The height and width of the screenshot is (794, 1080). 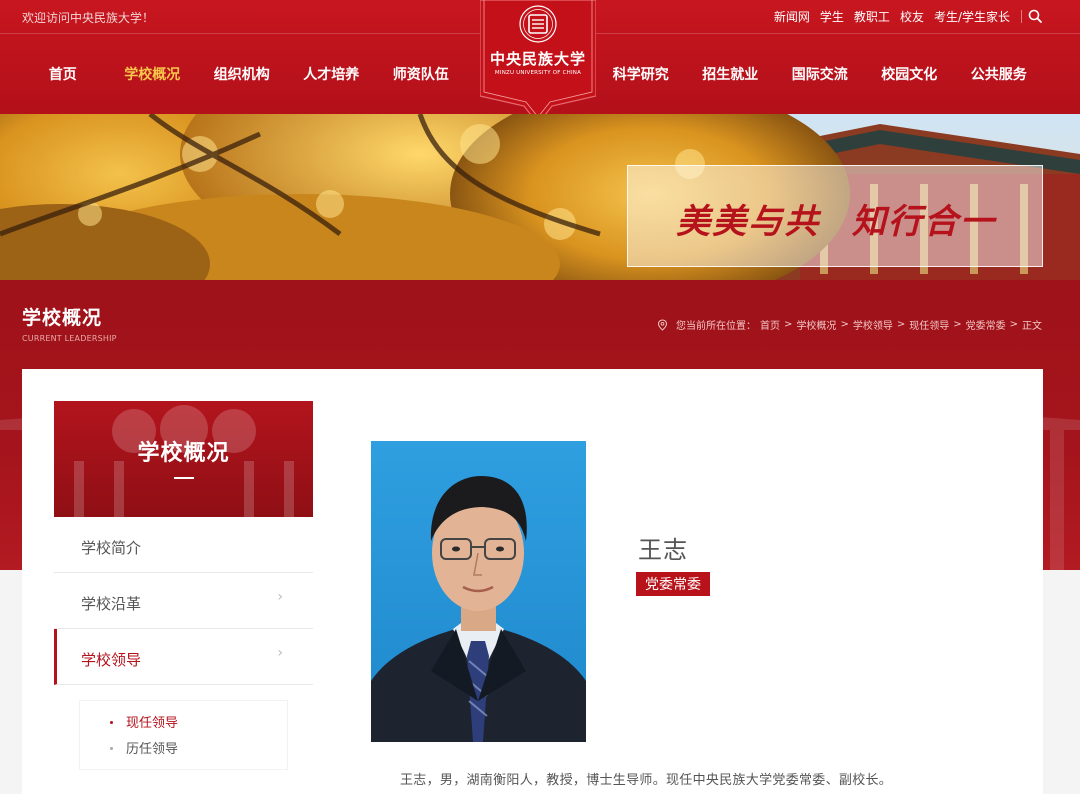 What do you see at coordinates (63, 74) in the screenshot?
I see `nav-home: 首页` at bounding box center [63, 74].